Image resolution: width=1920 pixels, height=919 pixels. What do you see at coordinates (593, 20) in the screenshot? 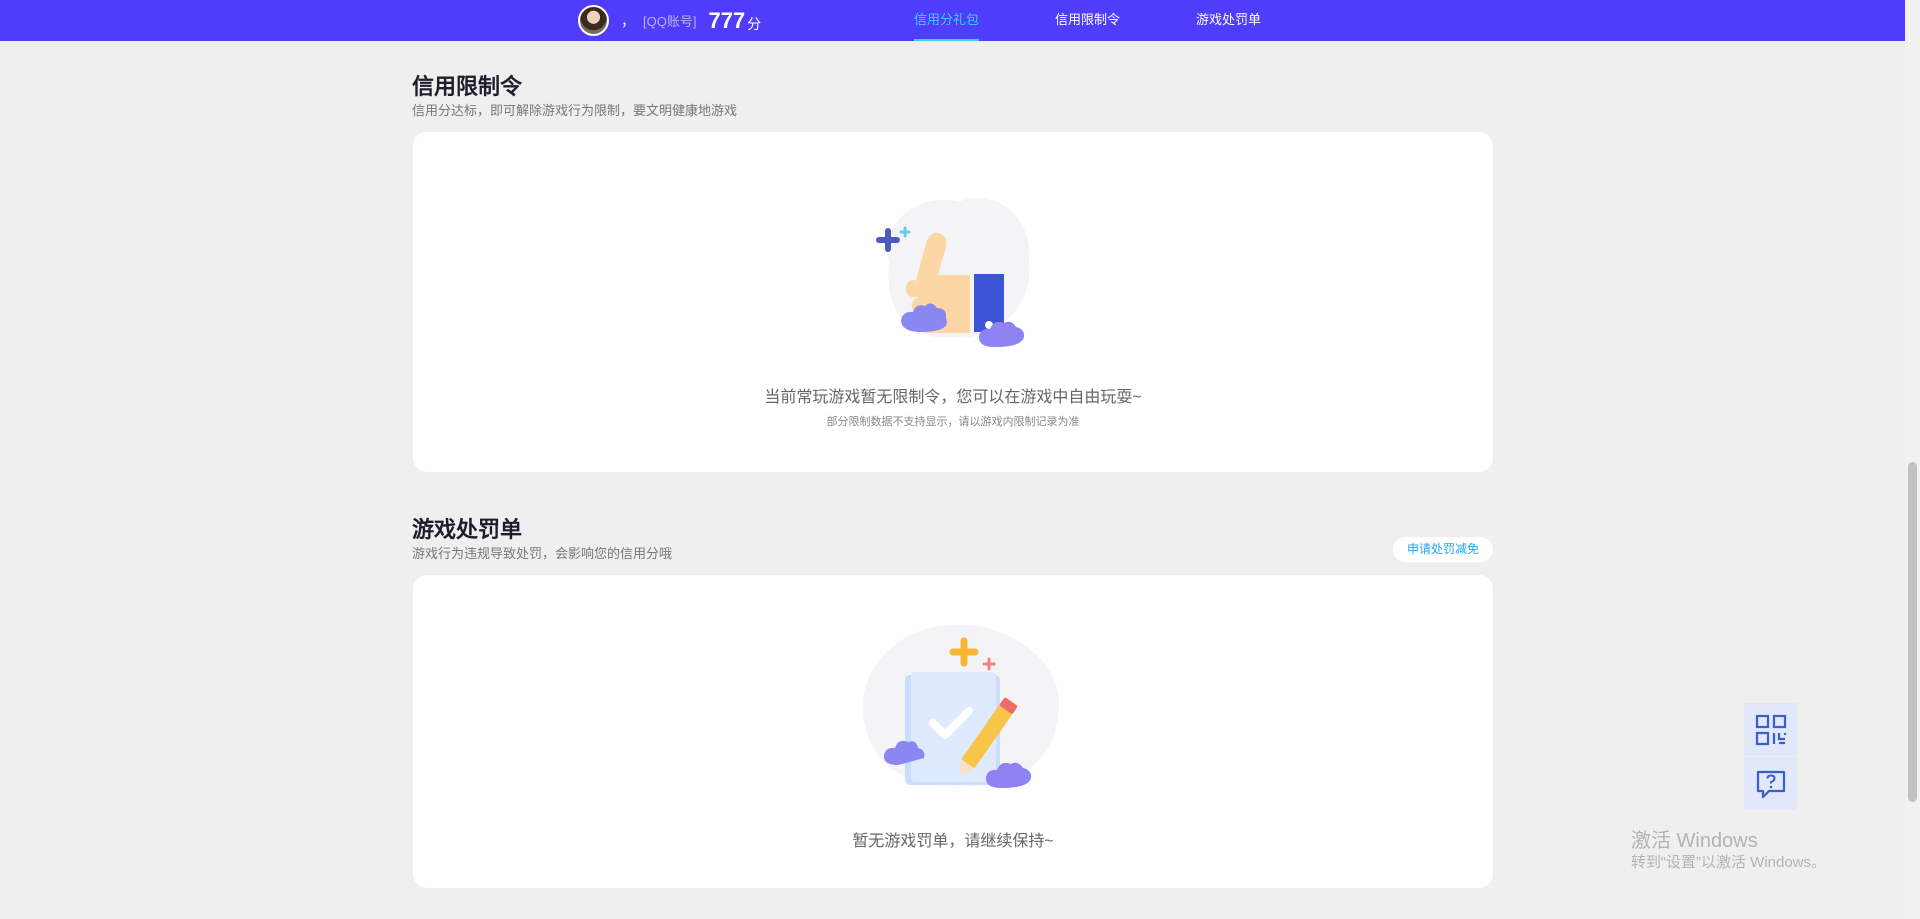
I see `avatar` at bounding box center [593, 20].